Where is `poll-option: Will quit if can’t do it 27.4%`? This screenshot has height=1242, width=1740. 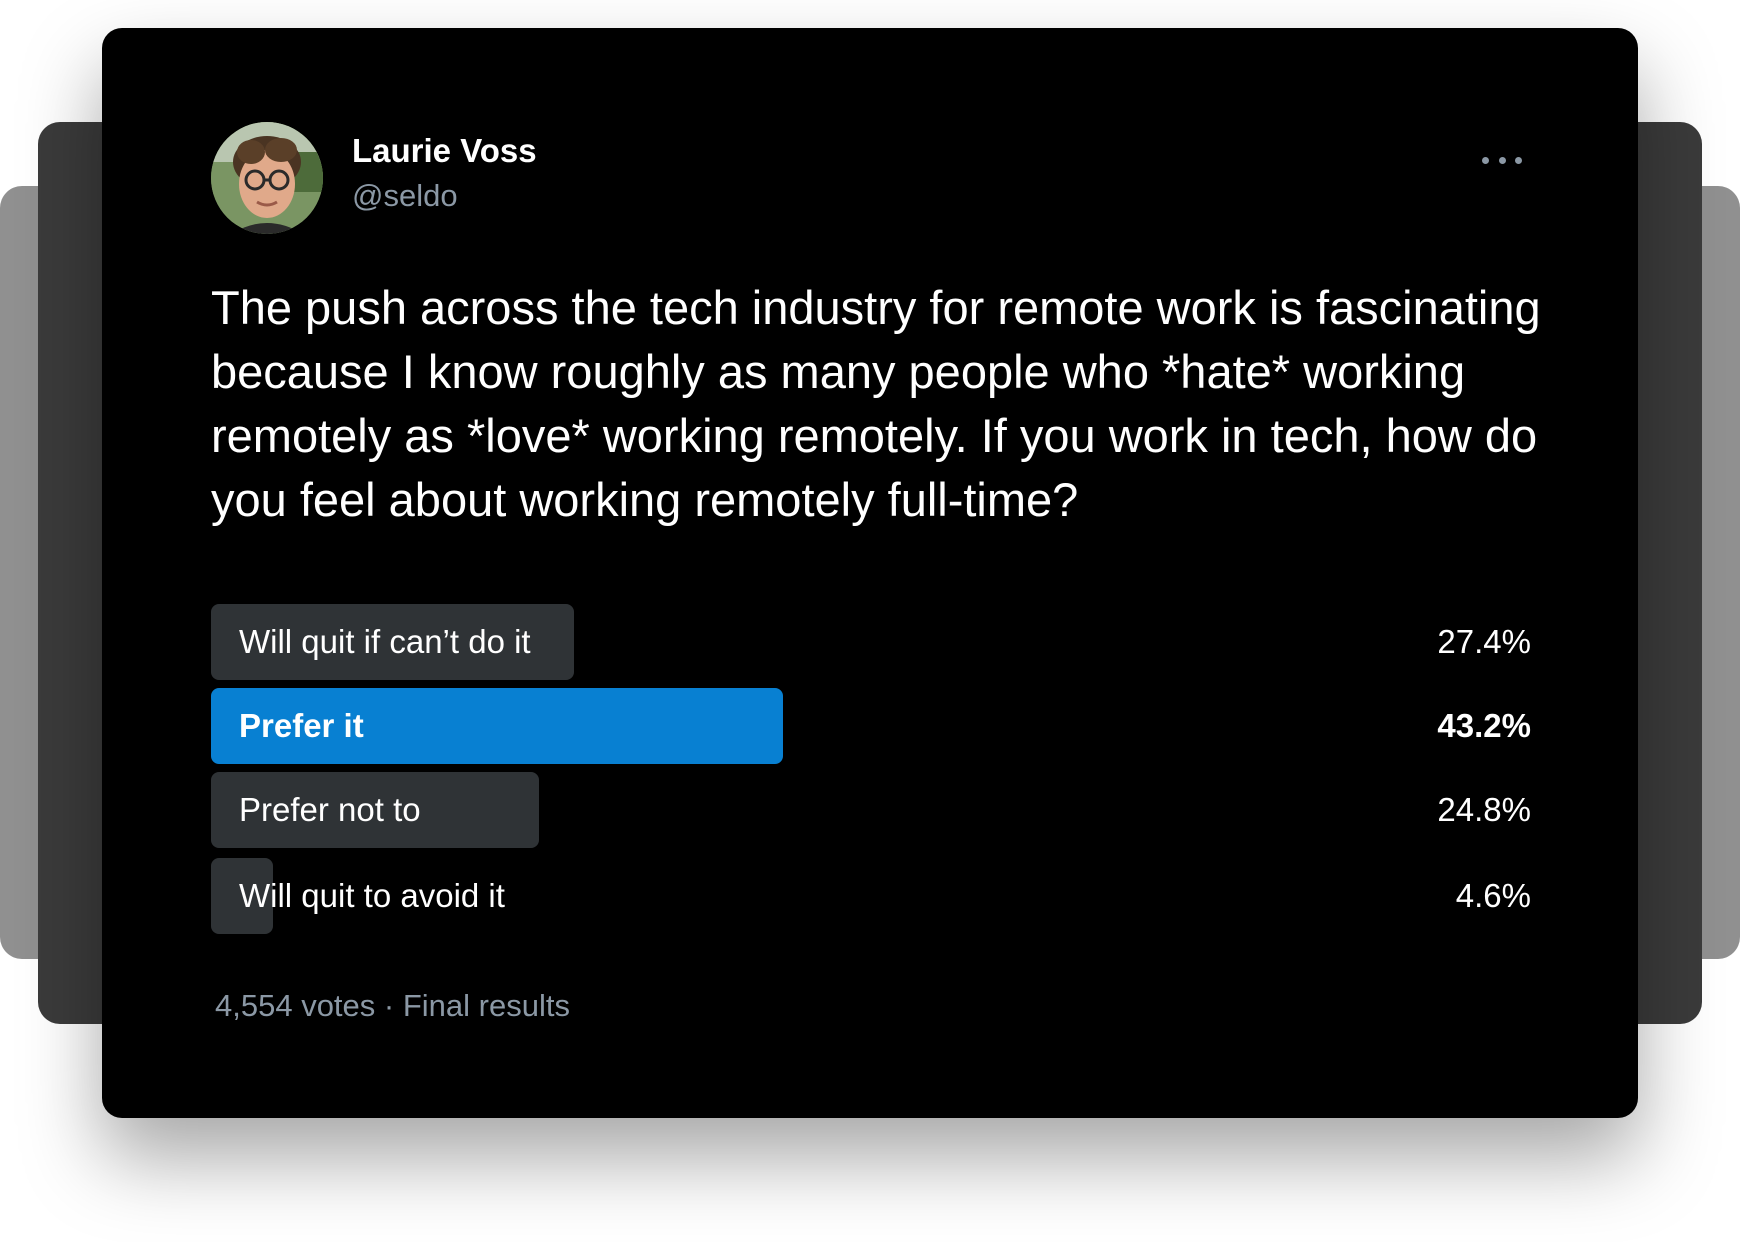
poll-option: Will quit if can’t do it 27.4% is located at coordinates (871, 642).